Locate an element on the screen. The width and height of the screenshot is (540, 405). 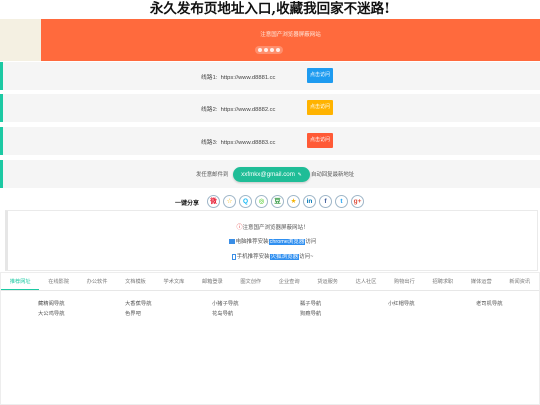
share-bar: 一键分享 微 ☆ Q ◎ 豆 ★ in f t g+ is located at coordinates (270, 201).